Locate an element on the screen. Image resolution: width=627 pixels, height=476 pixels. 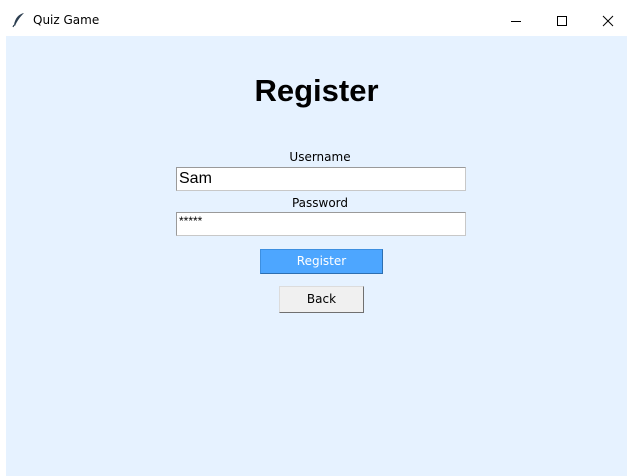
password-value: ***** is located at coordinates (191, 221).